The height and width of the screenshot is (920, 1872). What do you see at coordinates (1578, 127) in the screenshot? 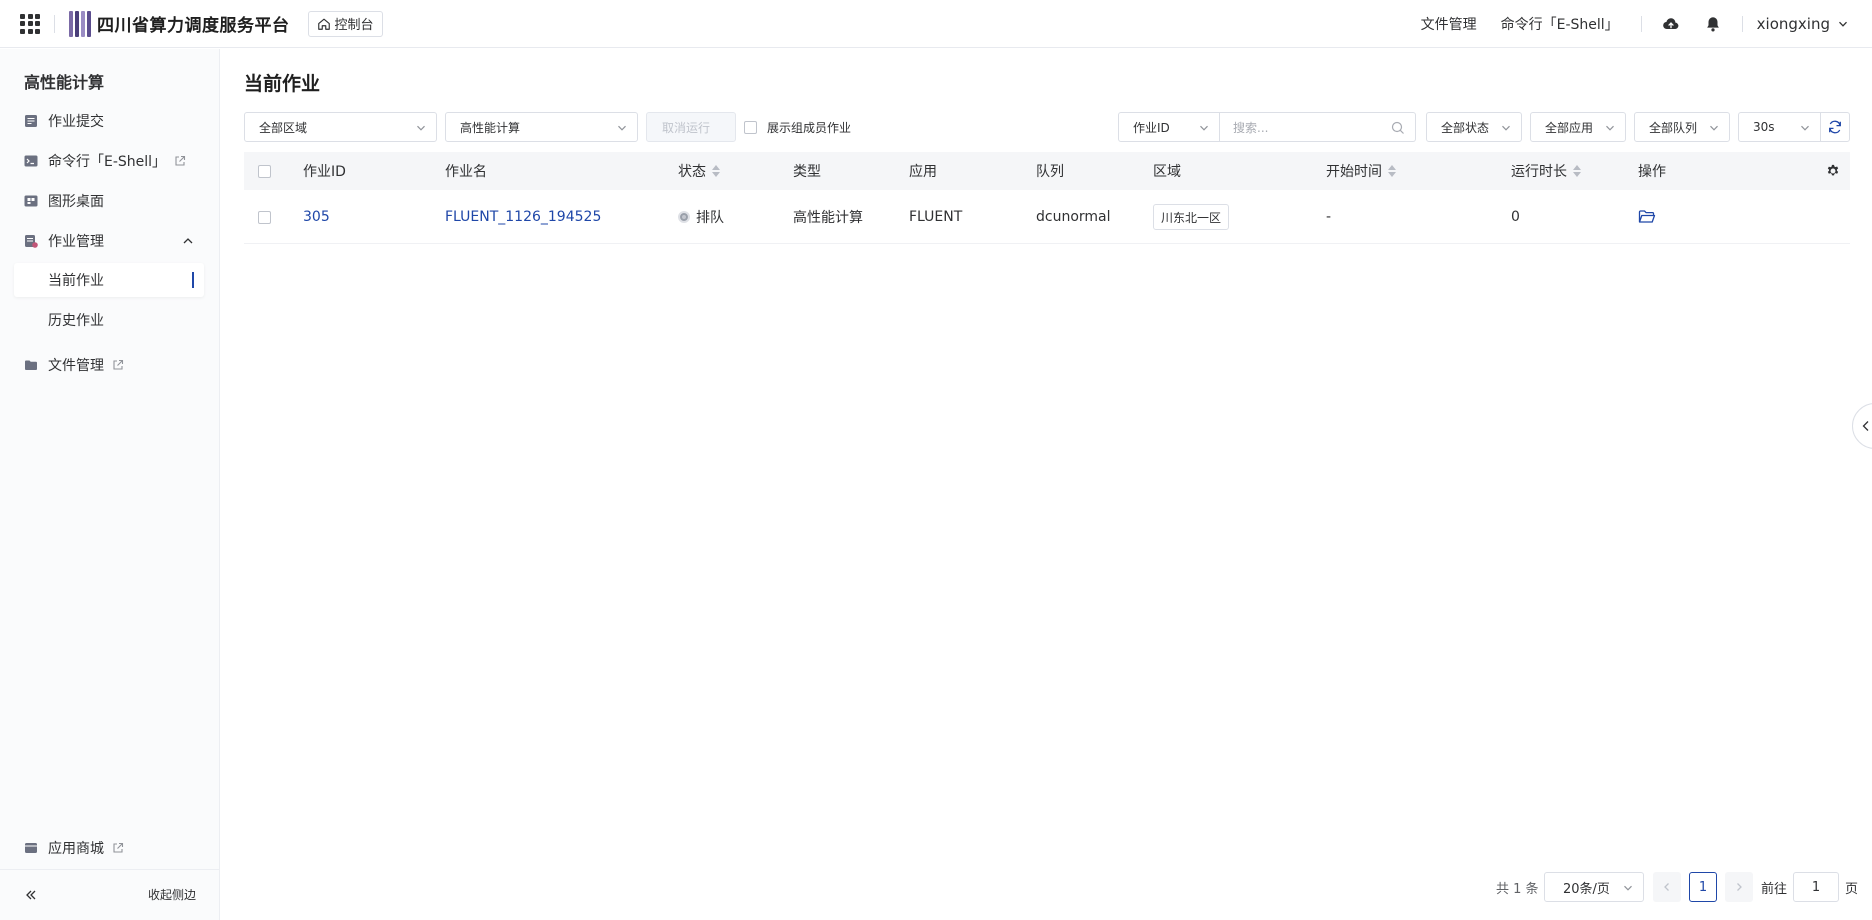
I see `app-select: 全部应用` at bounding box center [1578, 127].